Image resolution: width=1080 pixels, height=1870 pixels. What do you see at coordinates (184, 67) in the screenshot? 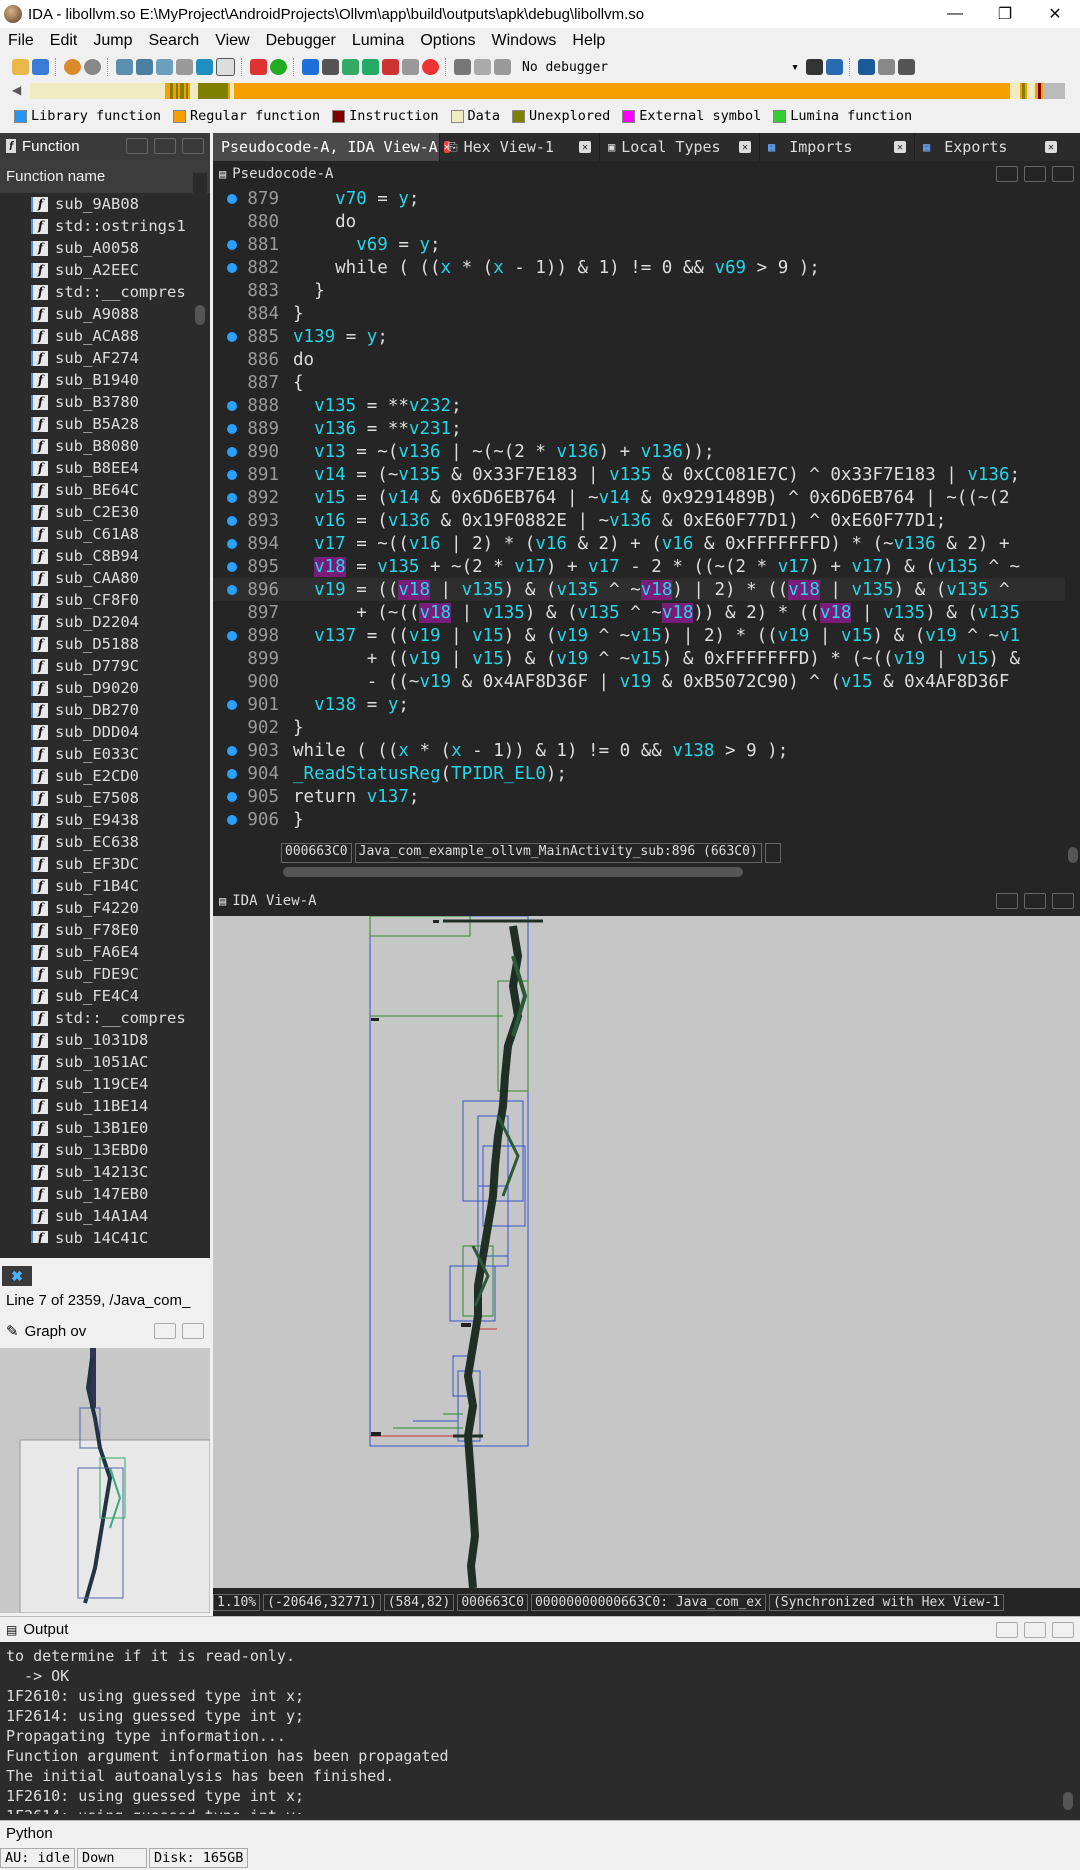
I see `call-graph-icon` at bounding box center [184, 67].